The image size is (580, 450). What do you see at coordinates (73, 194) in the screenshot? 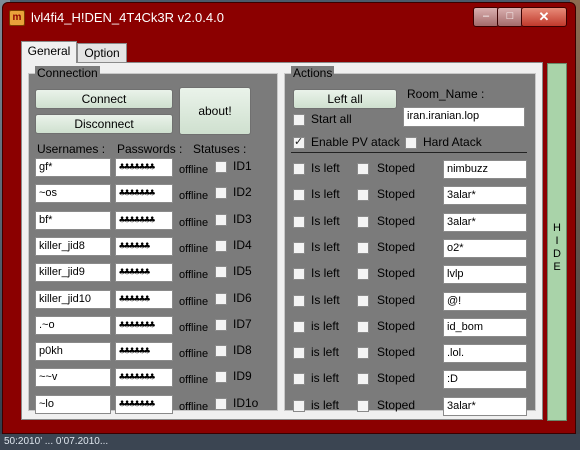
I see `username-field: ~os` at bounding box center [73, 194].